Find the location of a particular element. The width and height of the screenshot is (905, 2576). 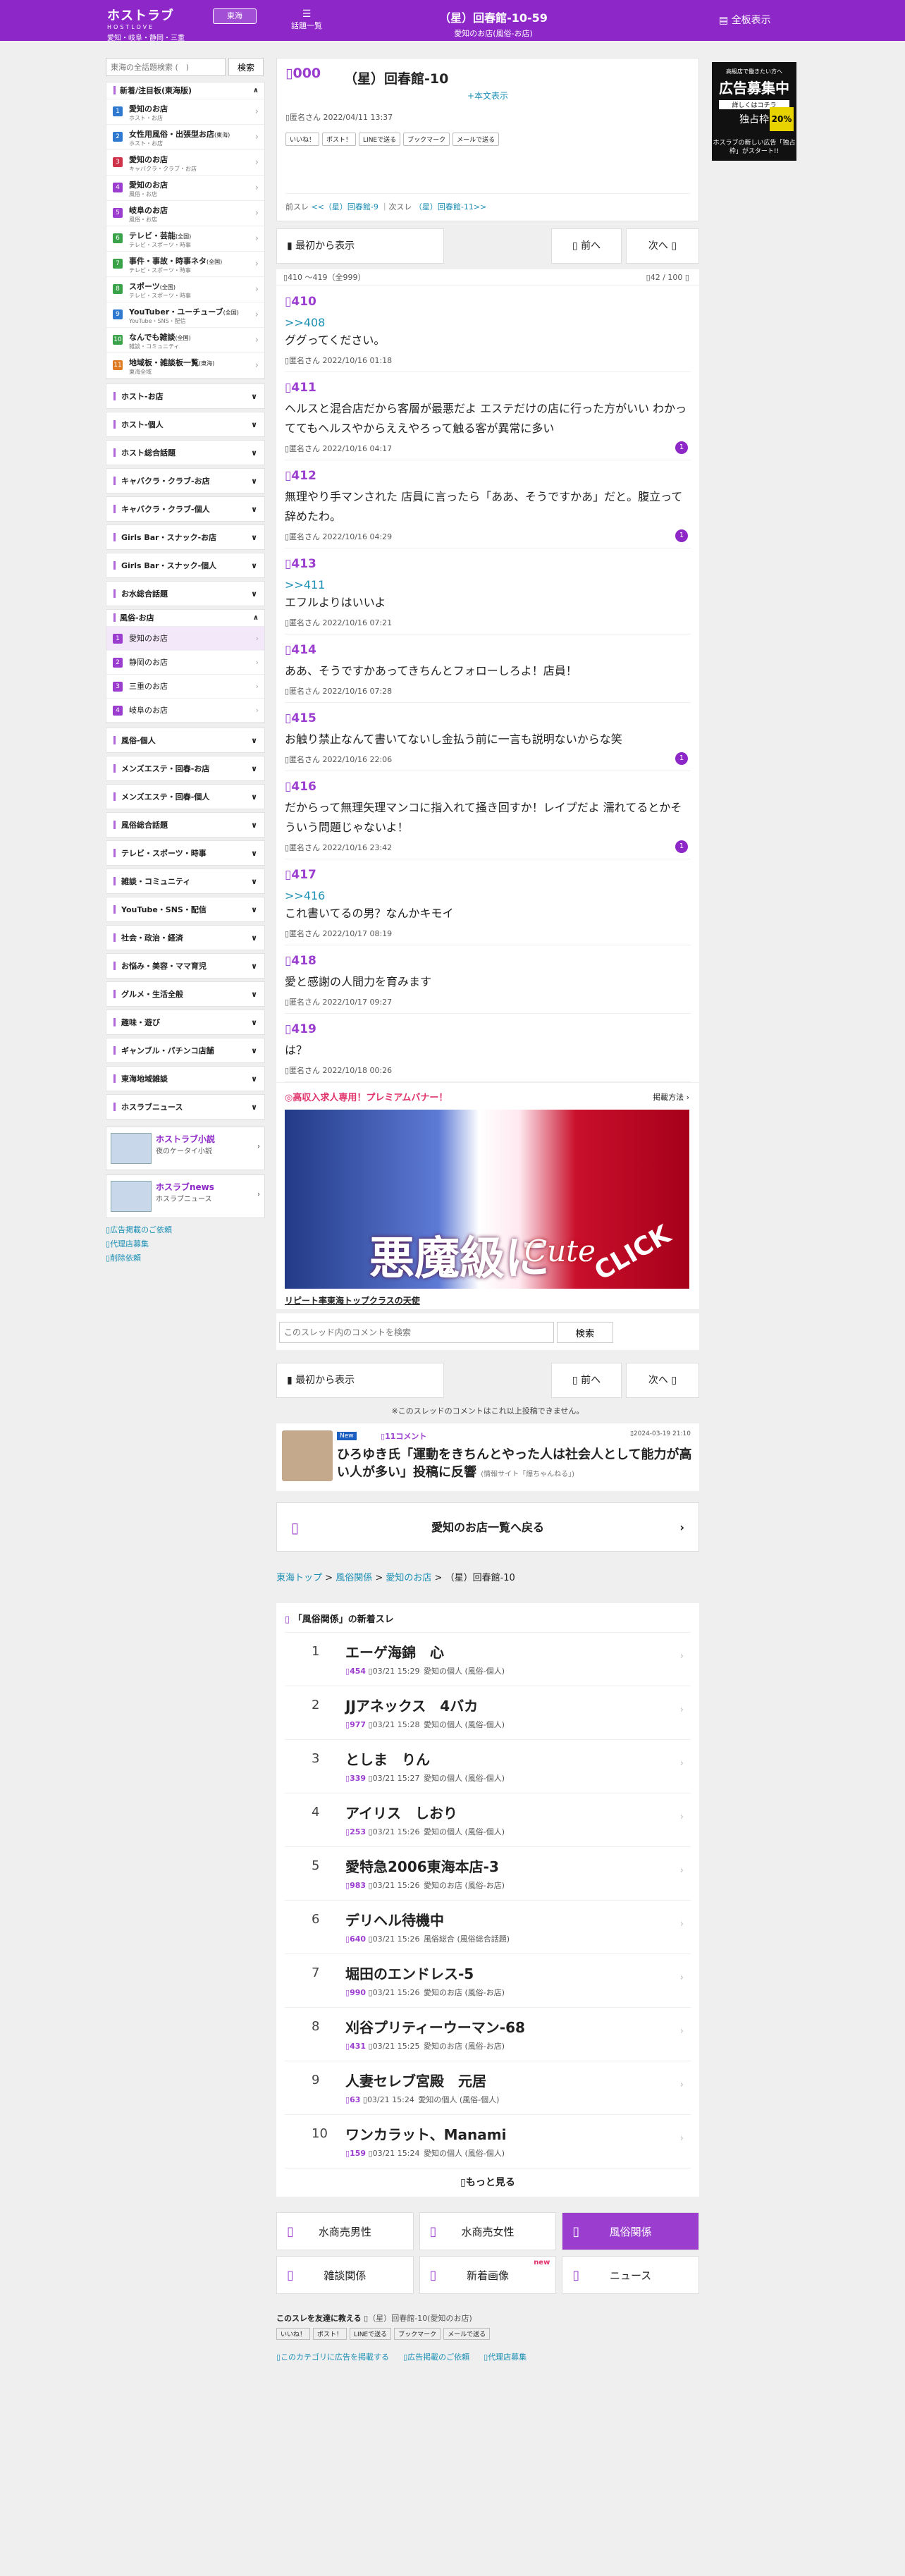

post-number: ▯414 is located at coordinates (488, 650).